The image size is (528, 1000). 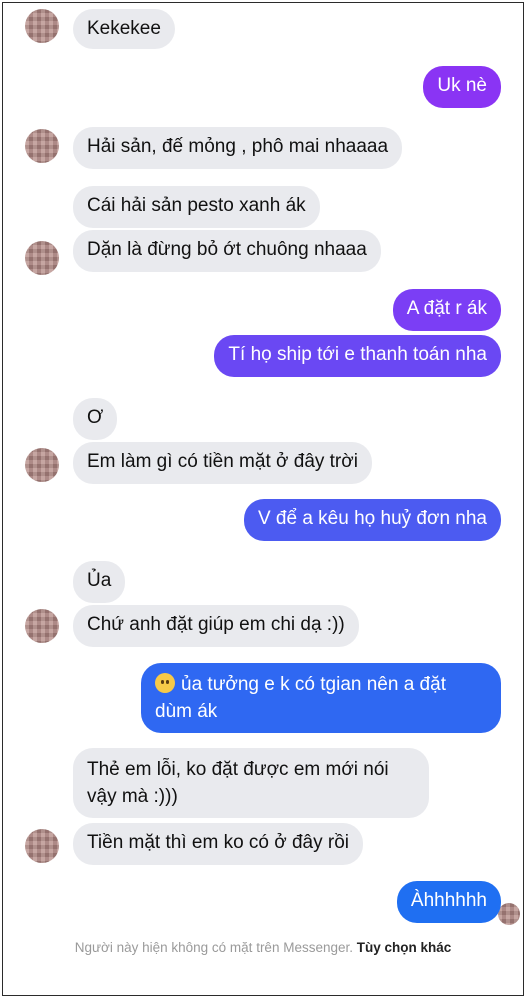 I want to click on message-incoming: Ủa, so click(x=99, y=582).